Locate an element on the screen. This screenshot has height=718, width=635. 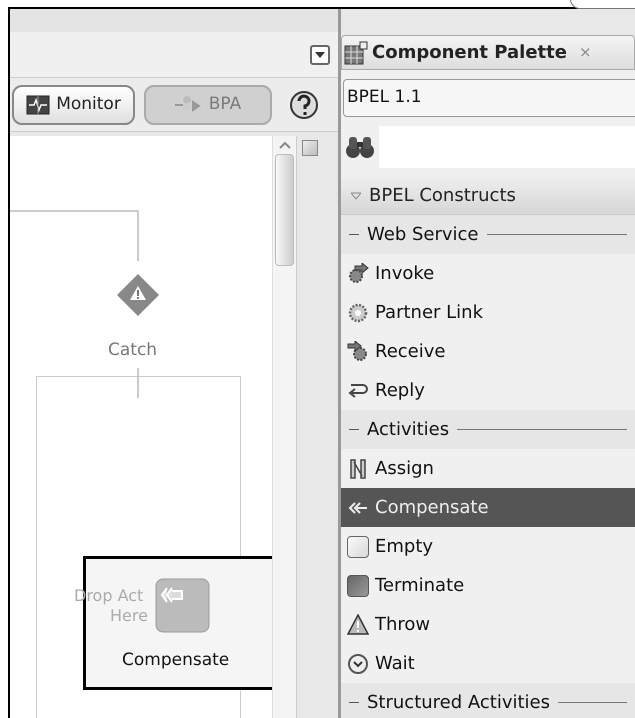
dropdown-button is located at coordinates (320, 54).